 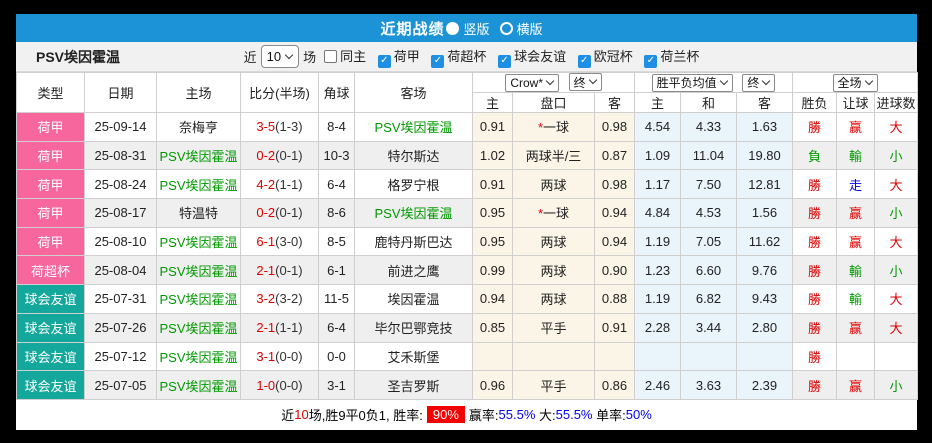 What do you see at coordinates (856, 356) in the screenshot?
I see `result-handicap` at bounding box center [856, 356].